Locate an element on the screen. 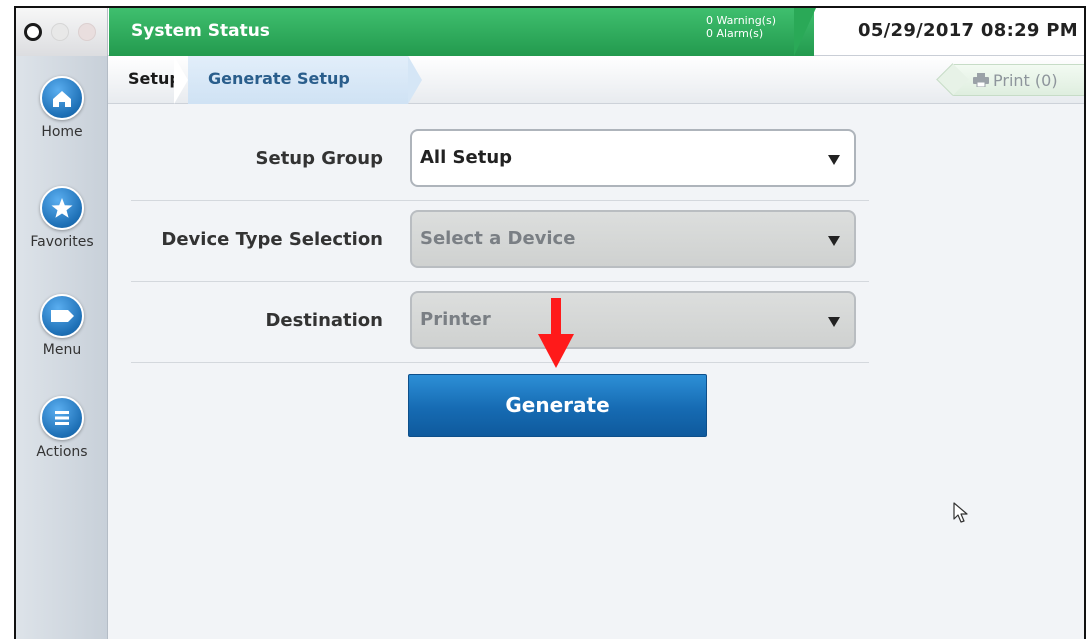 This screenshot has width=1088, height=639. sidebar-item-label: Menu is located at coordinates (62, 350).